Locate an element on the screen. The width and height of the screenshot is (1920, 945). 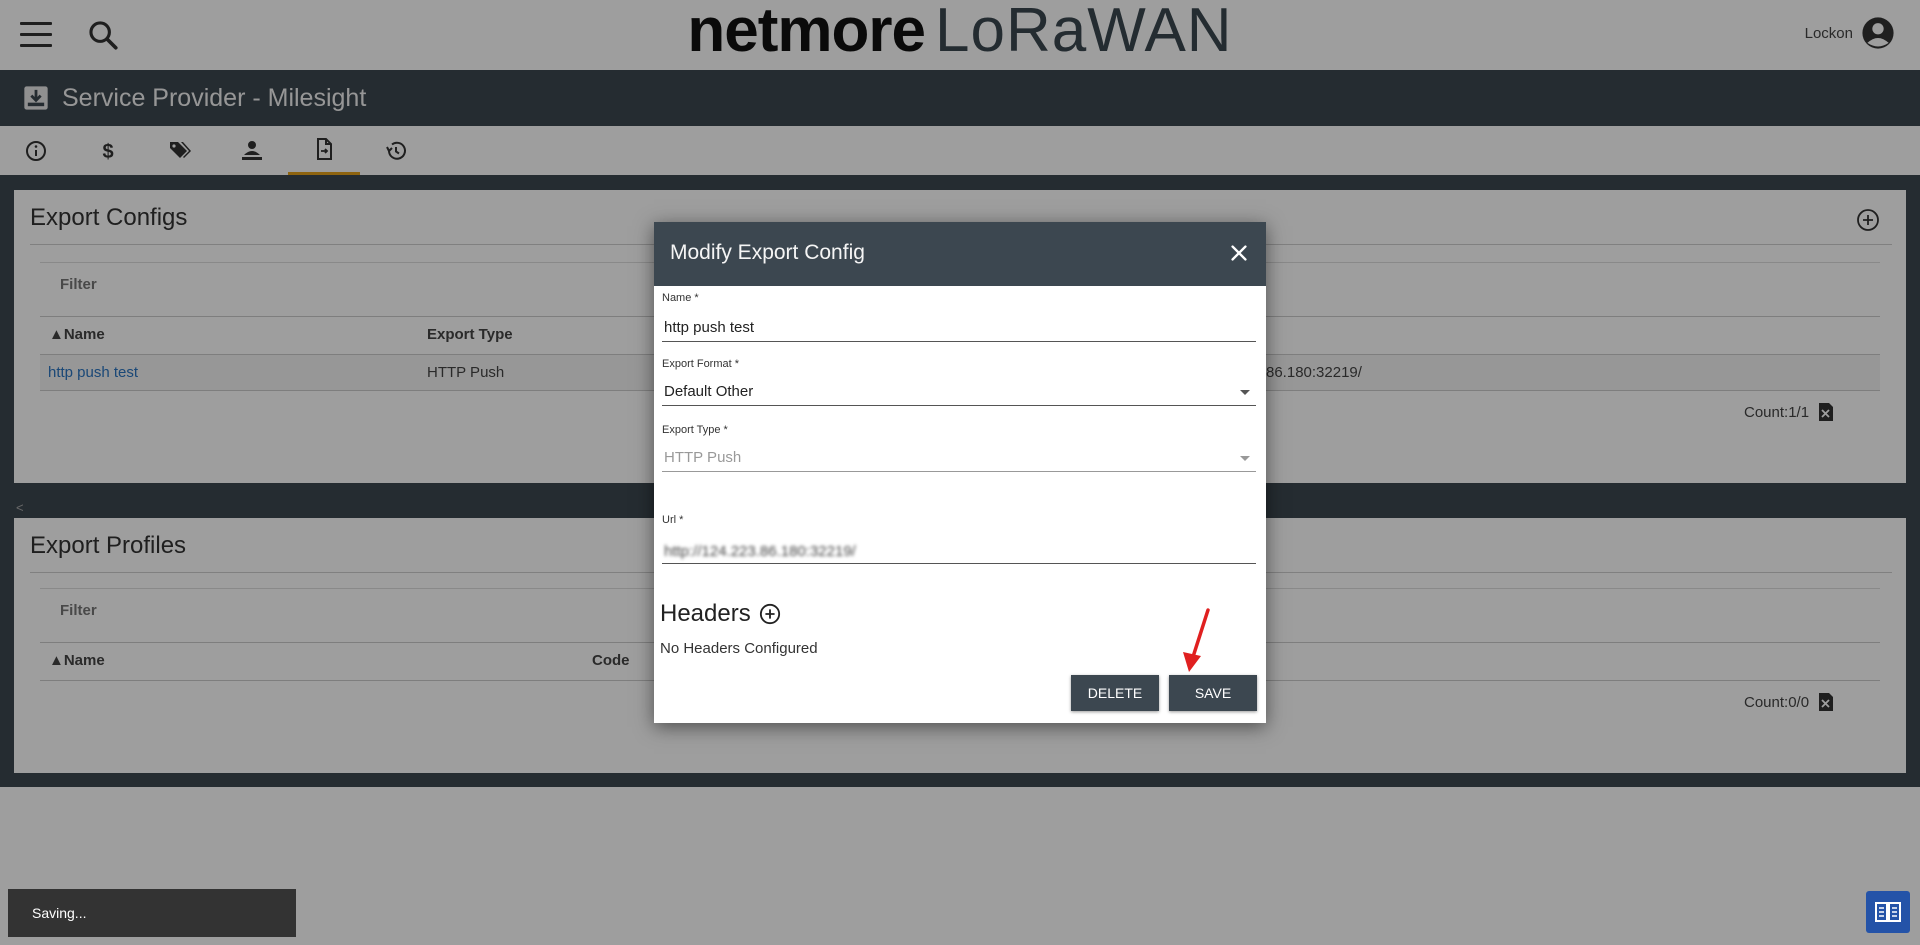
dialog-title: Modify Export Config is located at coordinates (767, 252).